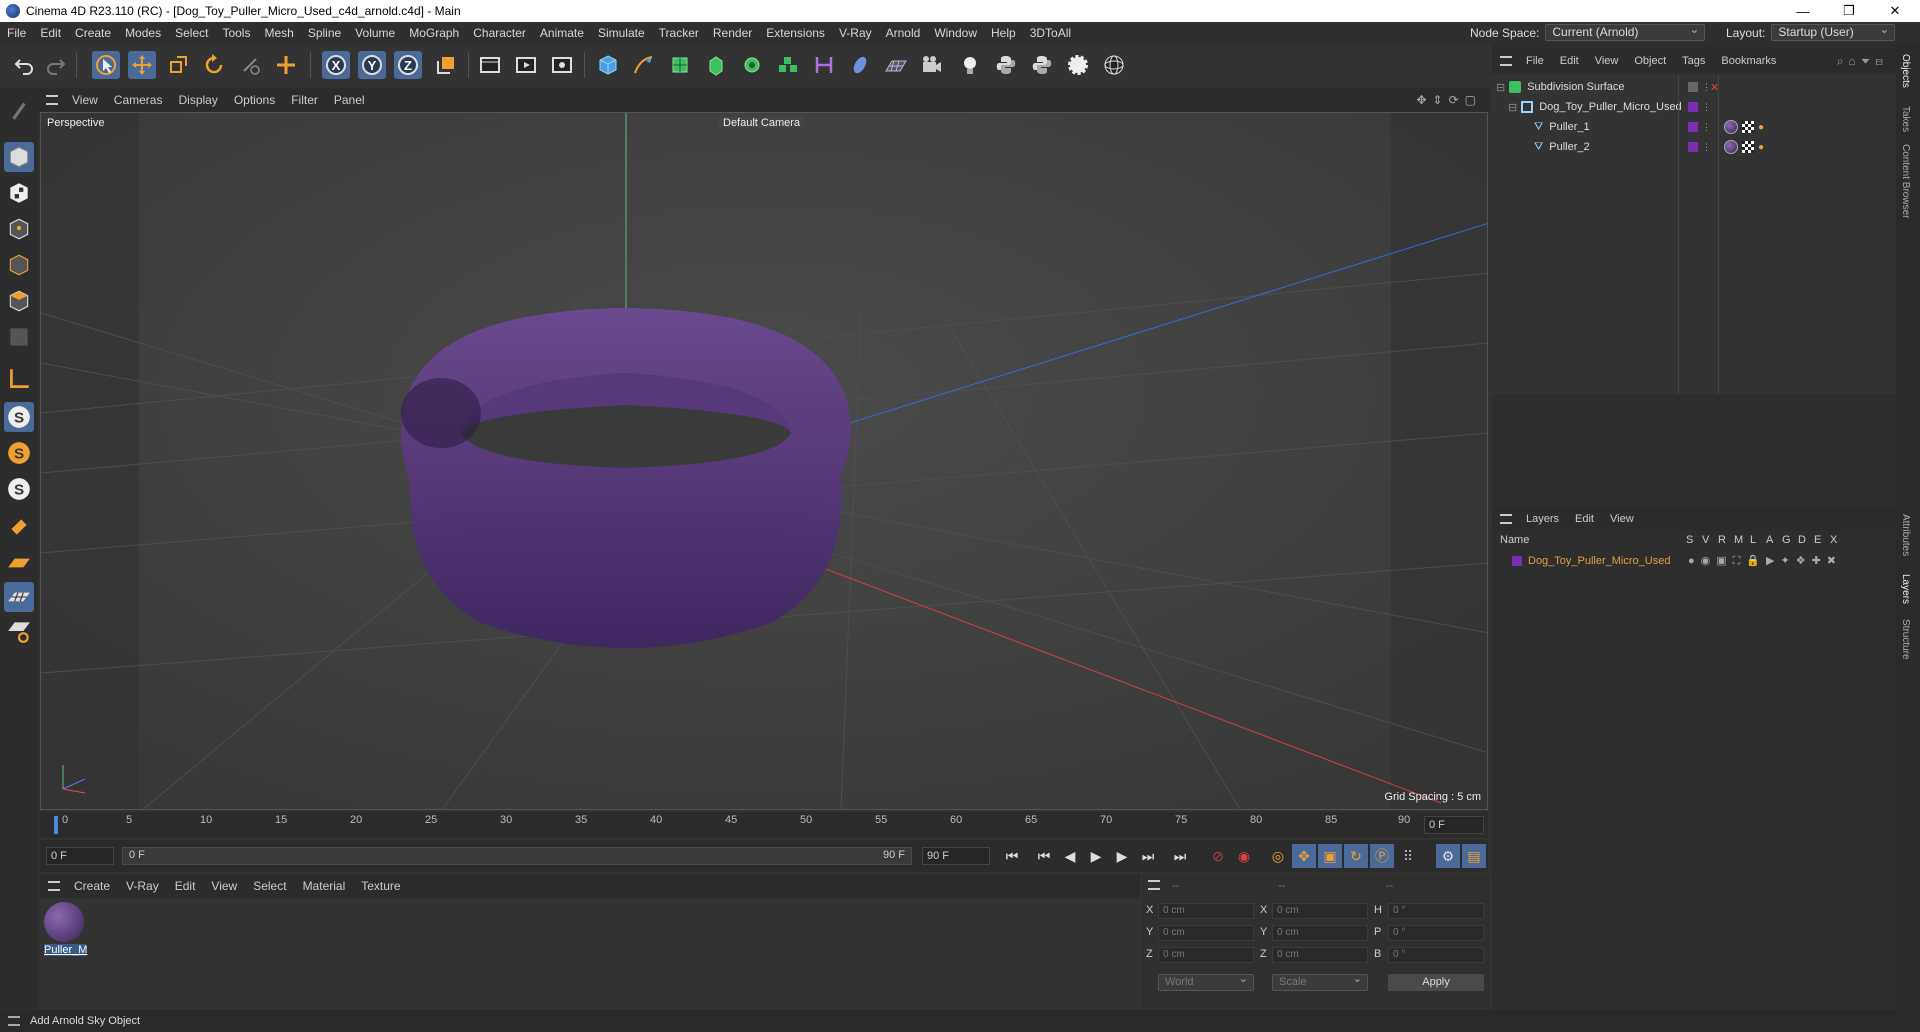 This screenshot has height=1032, width=1920. I want to click on move-tool-icon, so click(142, 65).